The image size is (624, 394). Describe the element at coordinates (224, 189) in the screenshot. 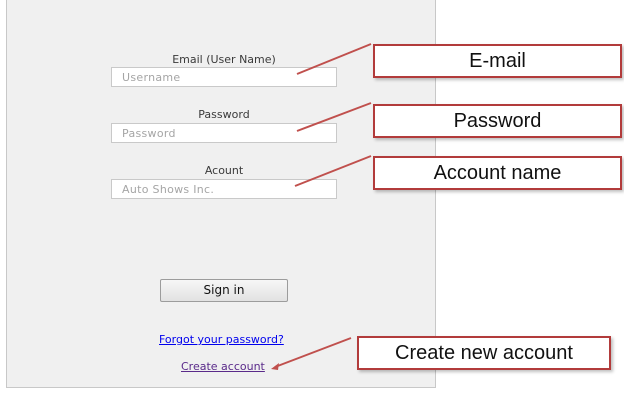

I see `account-field` at that location.